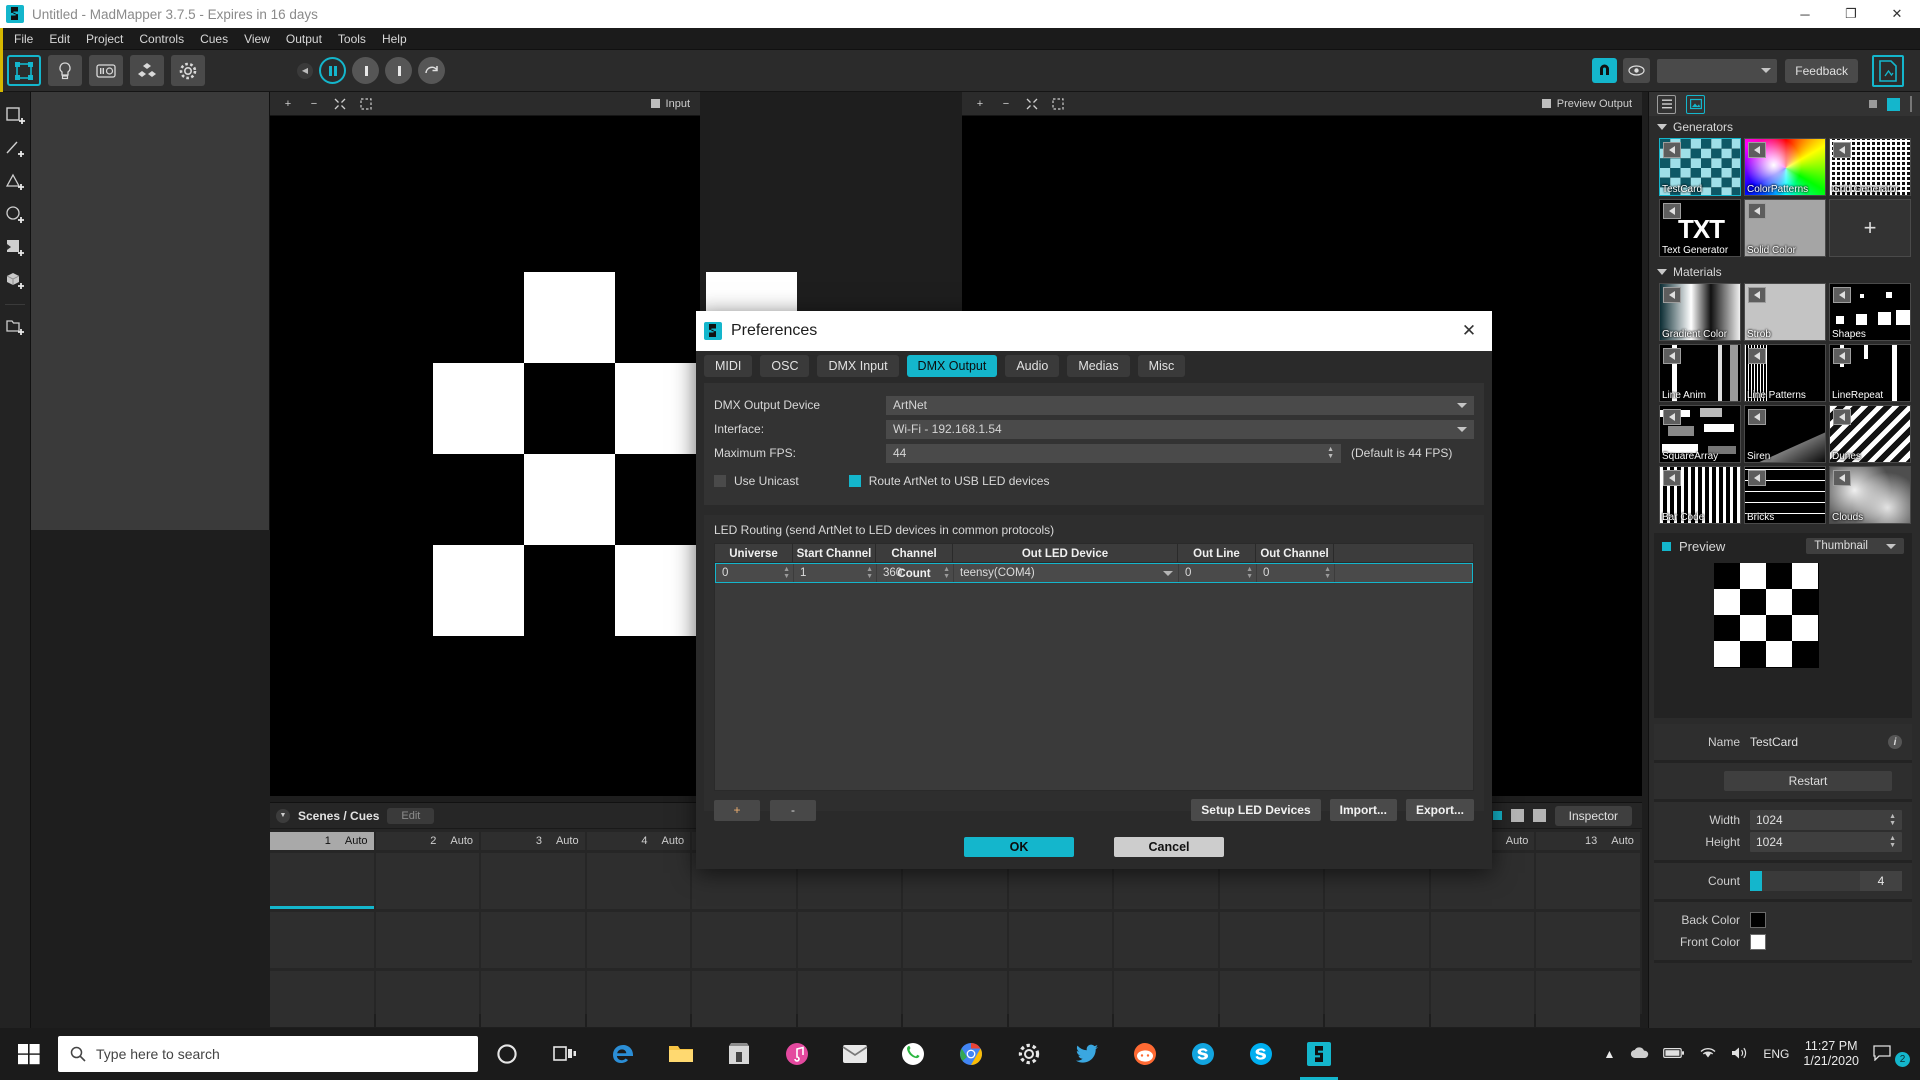 Image resolution: width=1920 pixels, height=1080 pixels. What do you see at coordinates (1888, 70) in the screenshot?
I see `document-button` at bounding box center [1888, 70].